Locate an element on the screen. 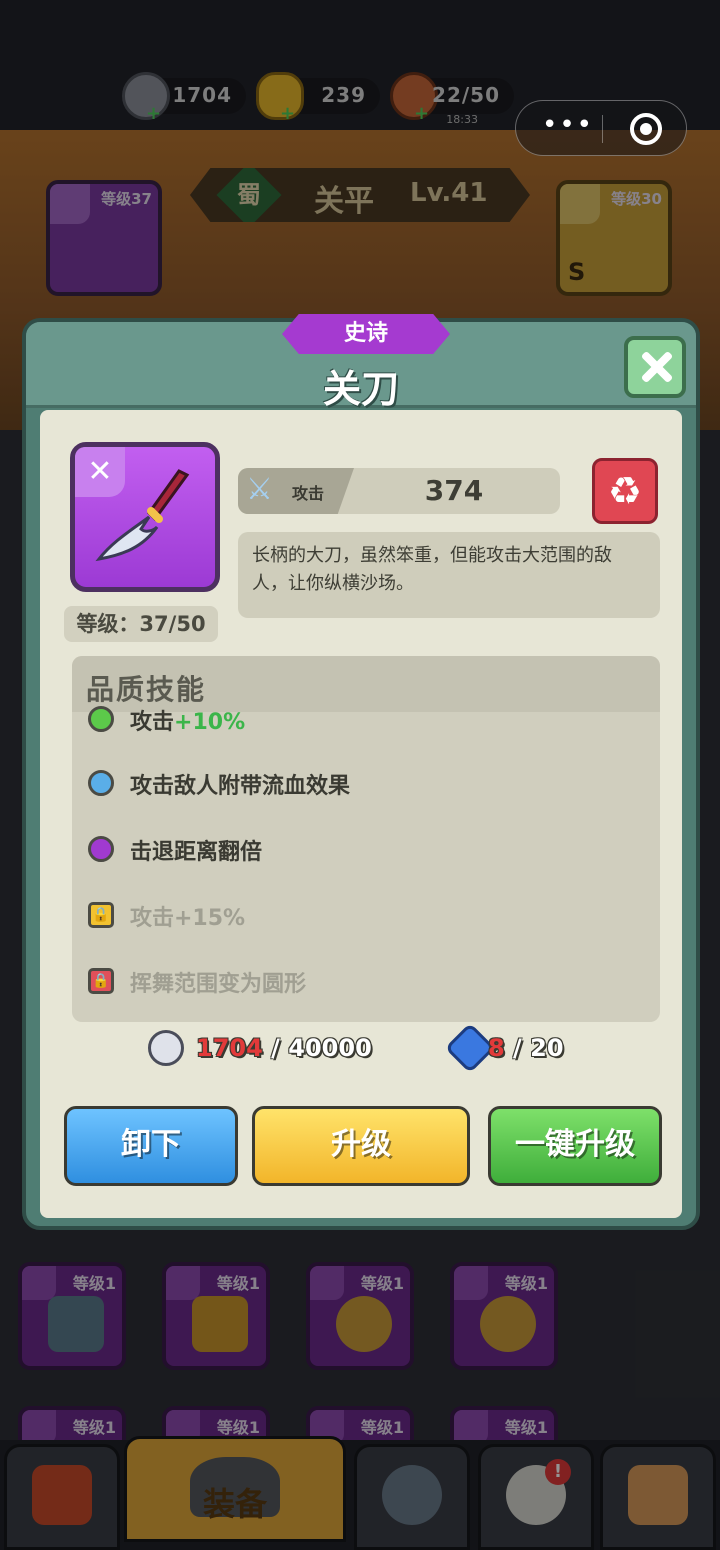 This screenshot has width=720, height=1550. green-dot-icon is located at coordinates (101, 719).